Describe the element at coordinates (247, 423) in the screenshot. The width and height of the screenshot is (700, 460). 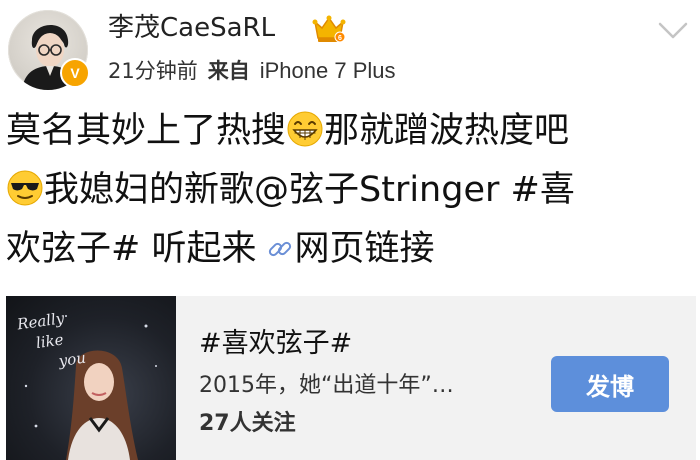
I see `follower-count: 27人关注` at that location.